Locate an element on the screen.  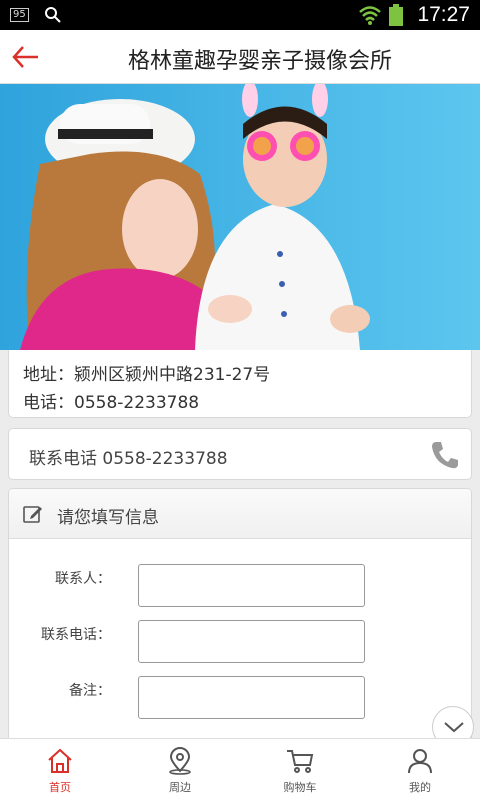
user-icon is located at coordinates (420, 761).